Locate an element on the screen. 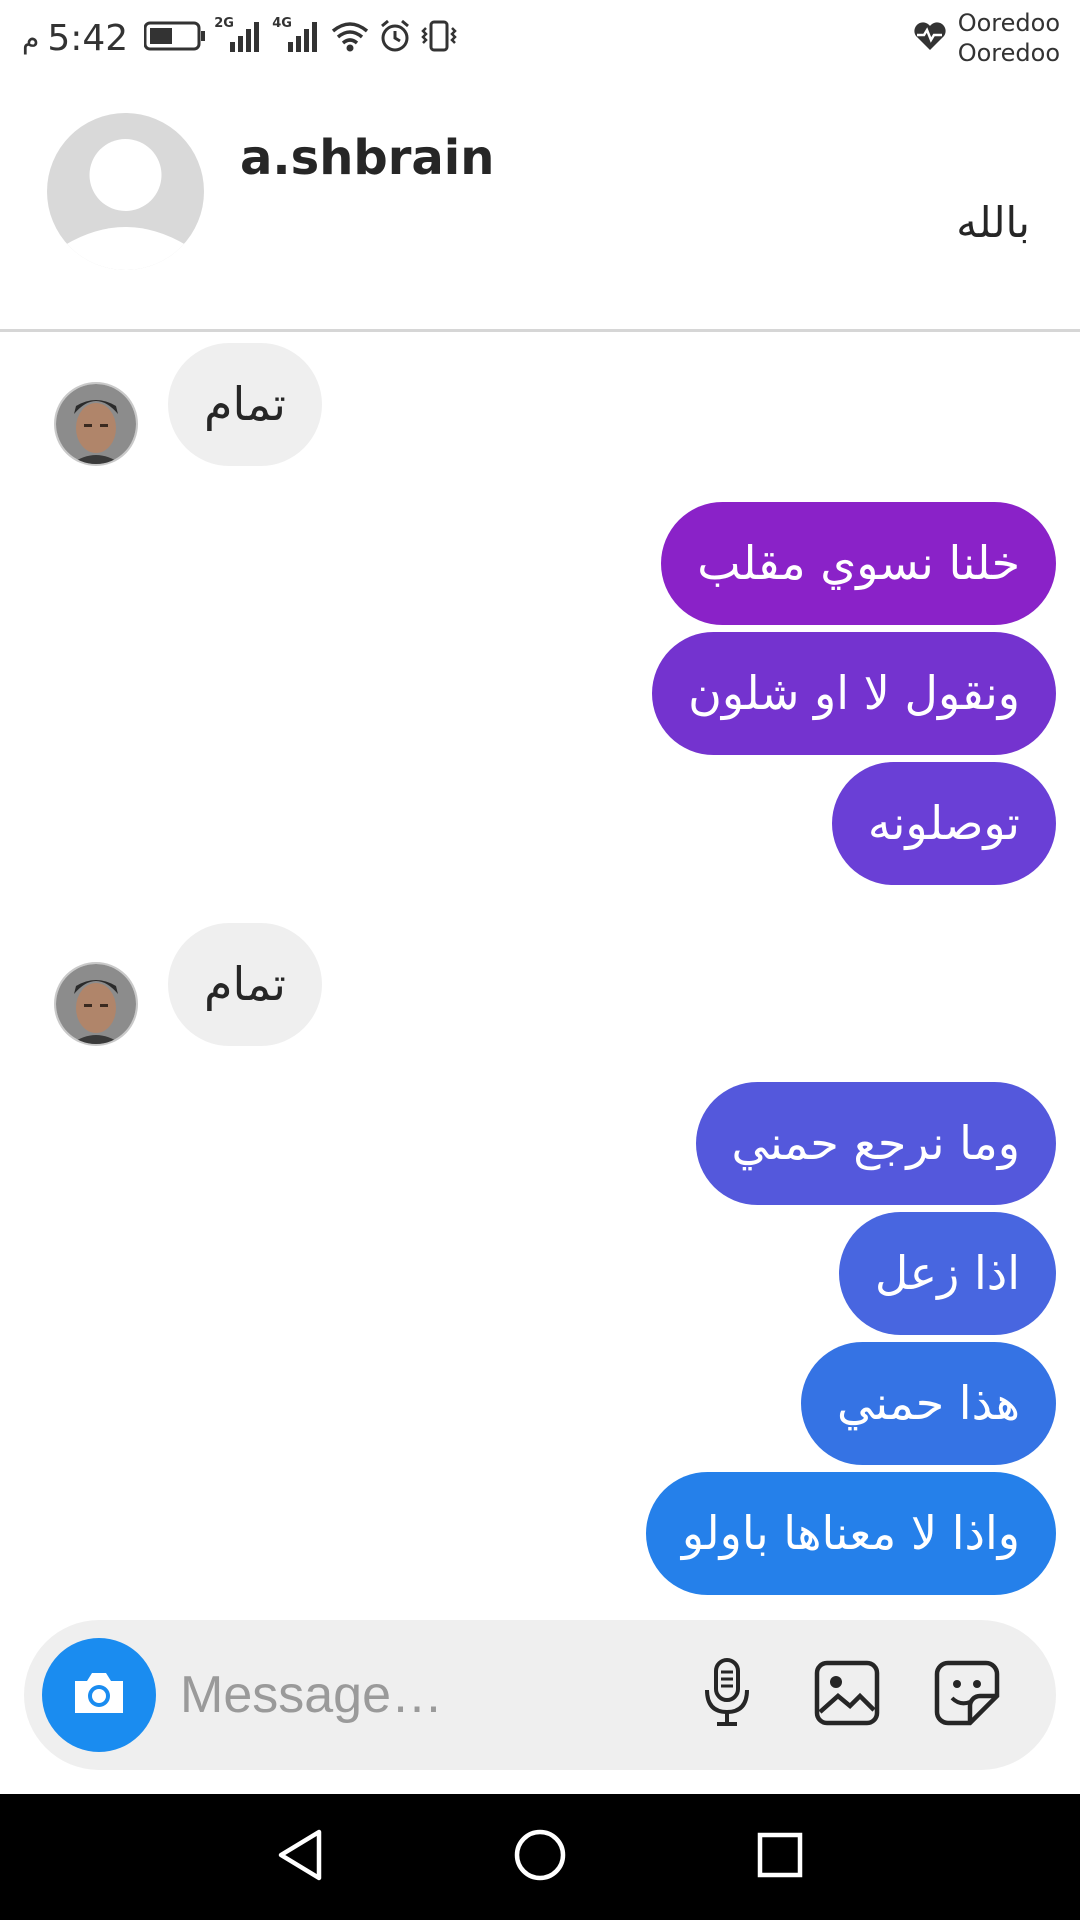 Image resolution: width=1080 pixels, height=1920 pixels. carrier-2: Ooredoo is located at coordinates (1008, 53).